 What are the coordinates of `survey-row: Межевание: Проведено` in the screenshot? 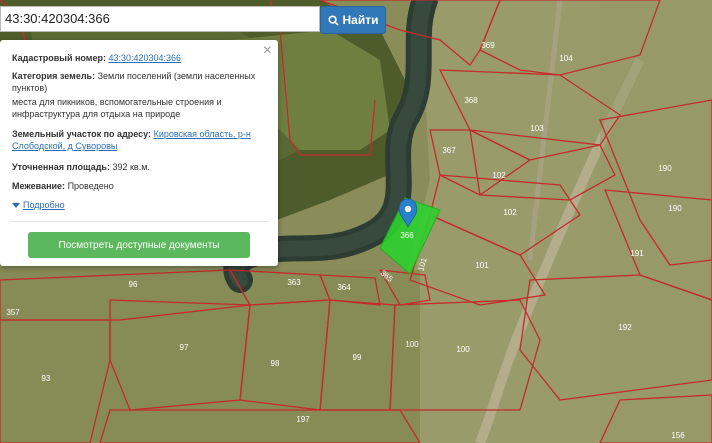 It's located at (140, 186).